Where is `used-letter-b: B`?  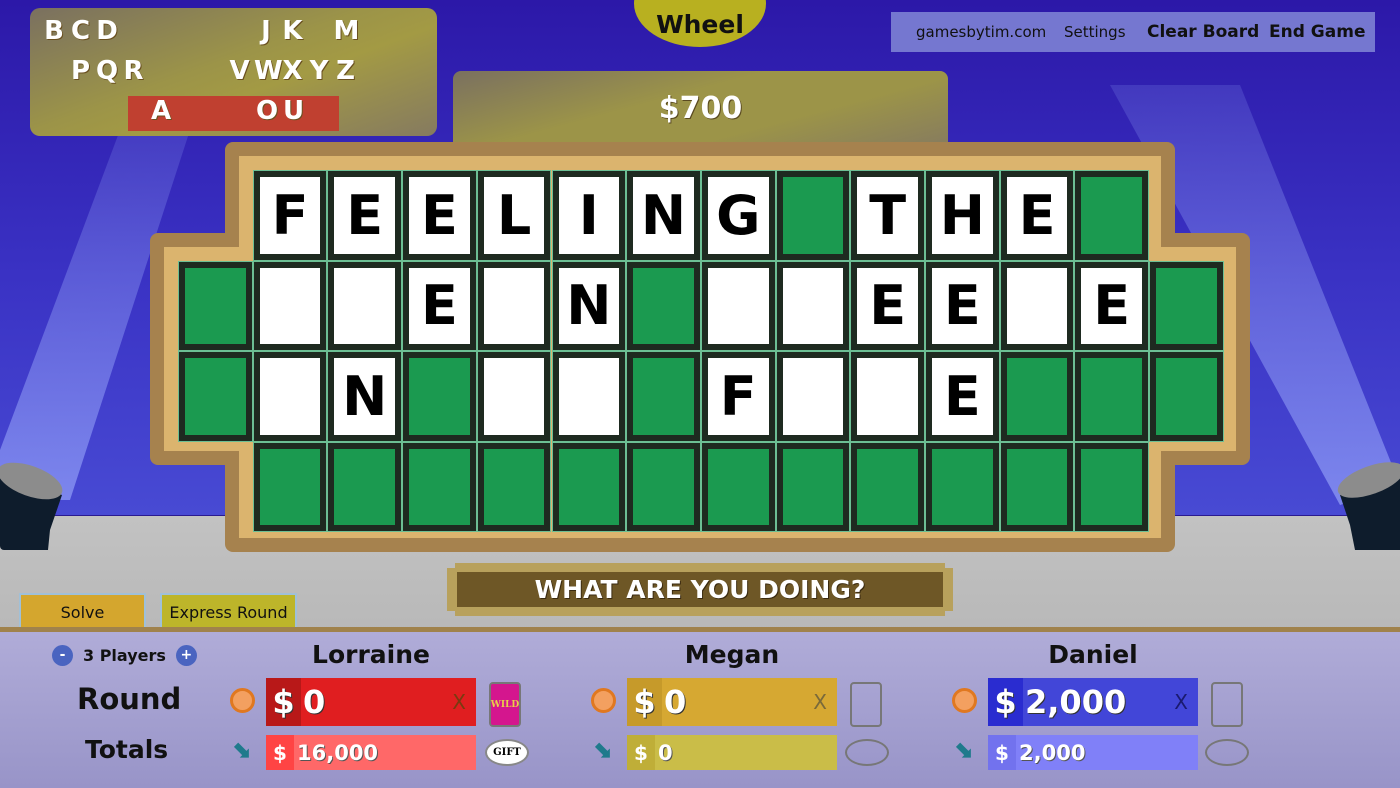 used-letter-b: B is located at coordinates (54, 31).